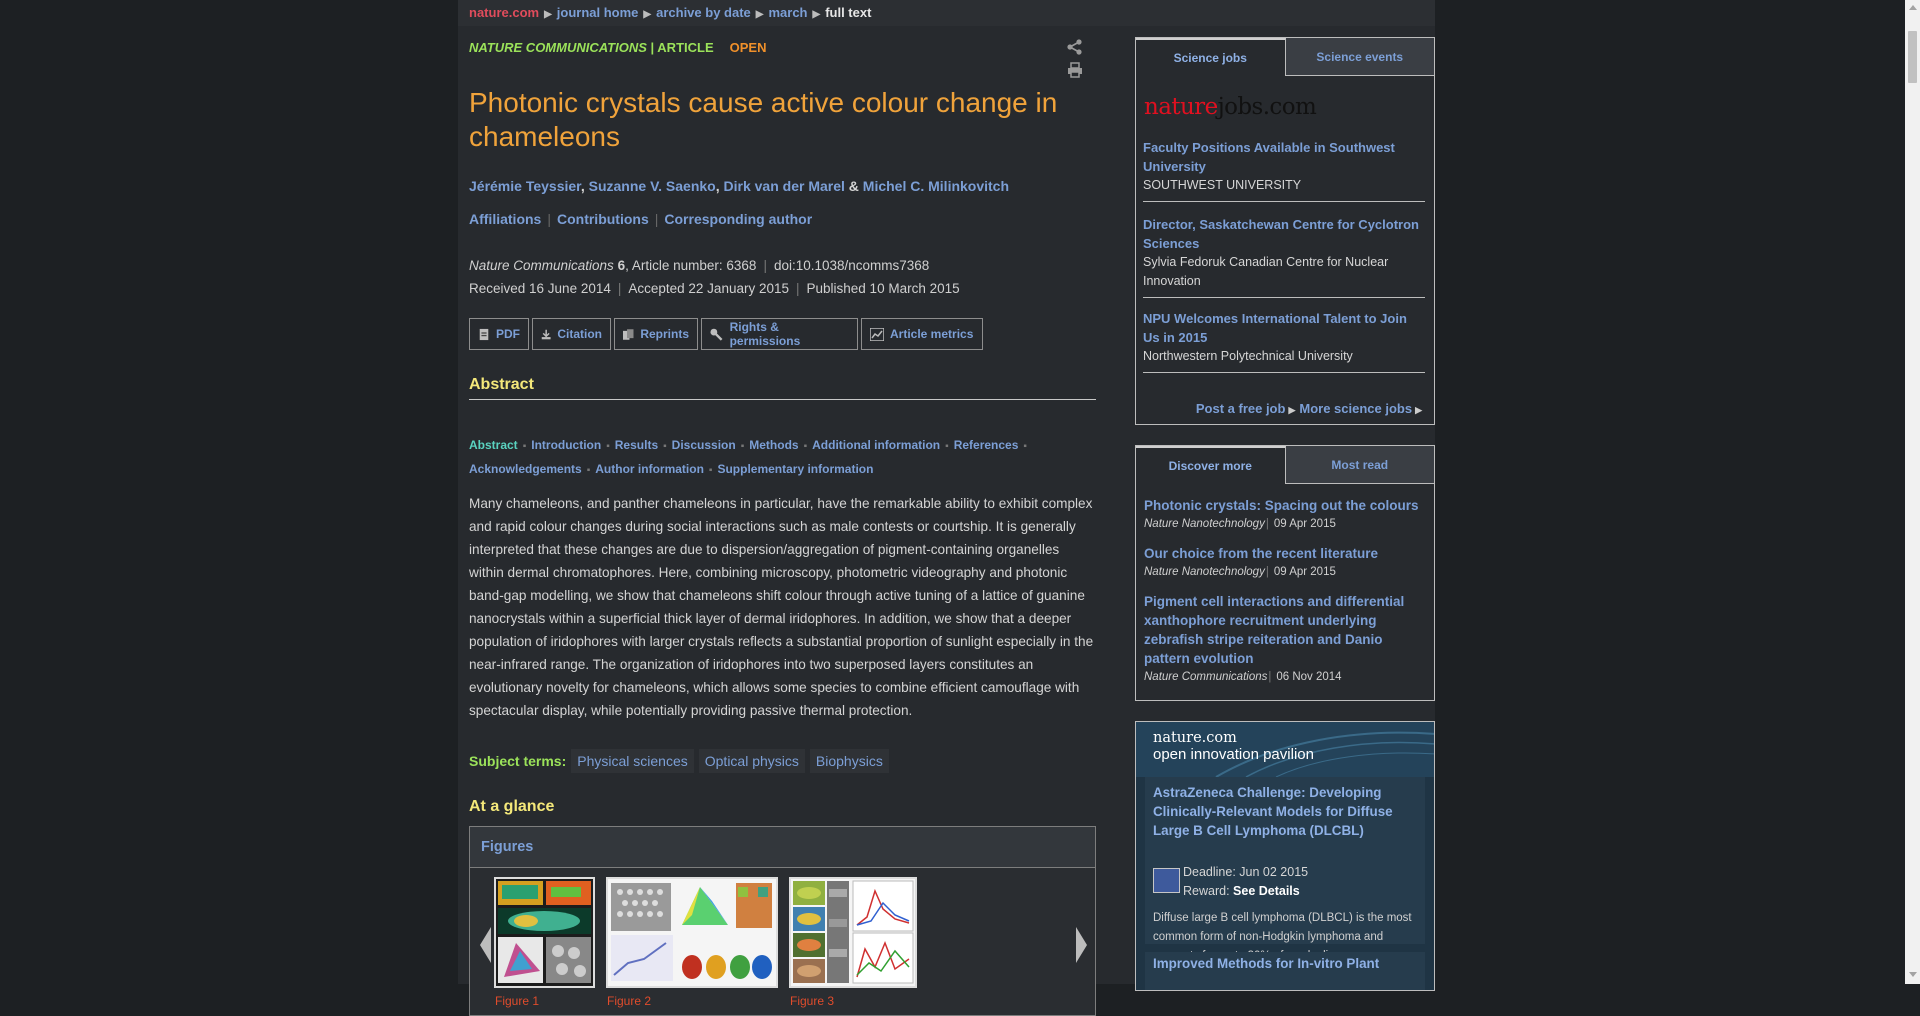 This screenshot has height=1016, width=1920. What do you see at coordinates (507, 847) in the screenshot?
I see `figures-heading: Figures` at bounding box center [507, 847].